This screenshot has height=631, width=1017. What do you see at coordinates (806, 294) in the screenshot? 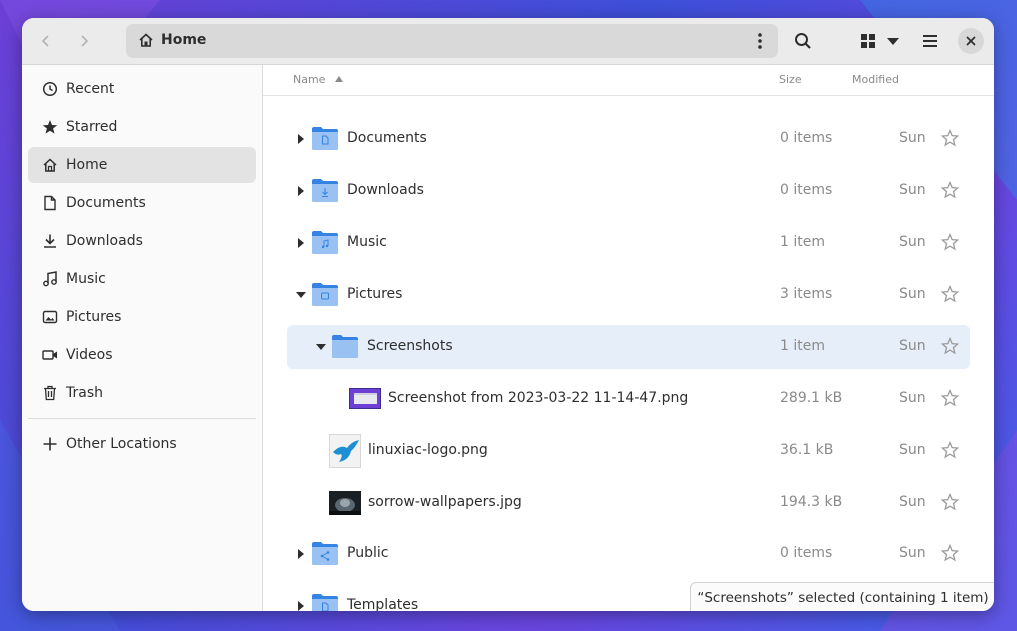
I see `file-size: 3 items` at bounding box center [806, 294].